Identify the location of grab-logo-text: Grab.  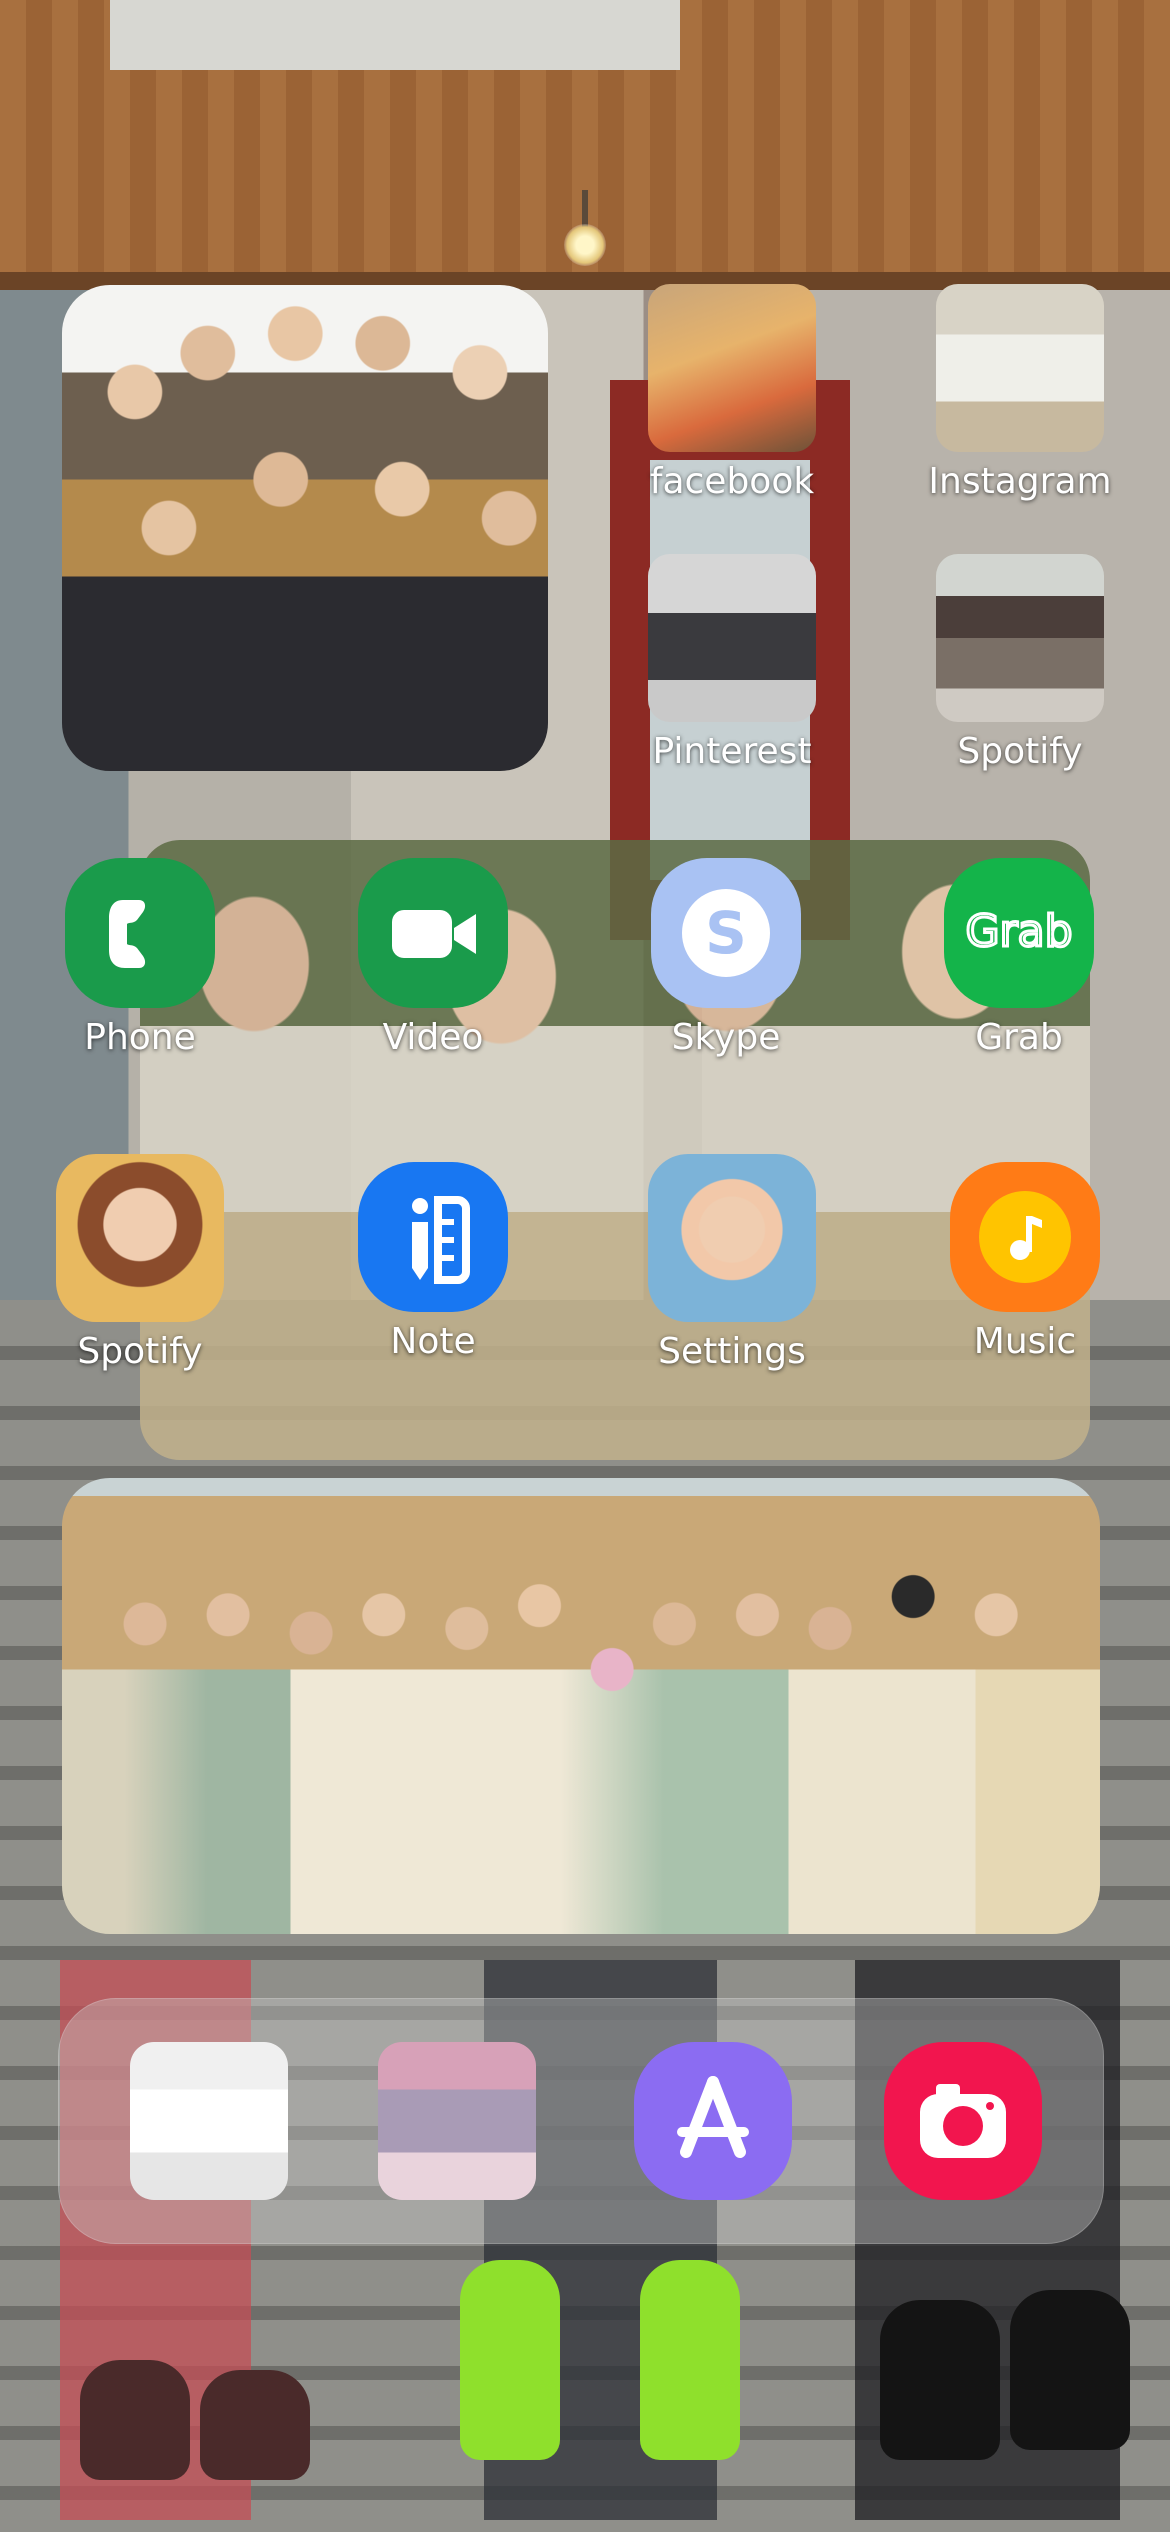
(1018, 931).